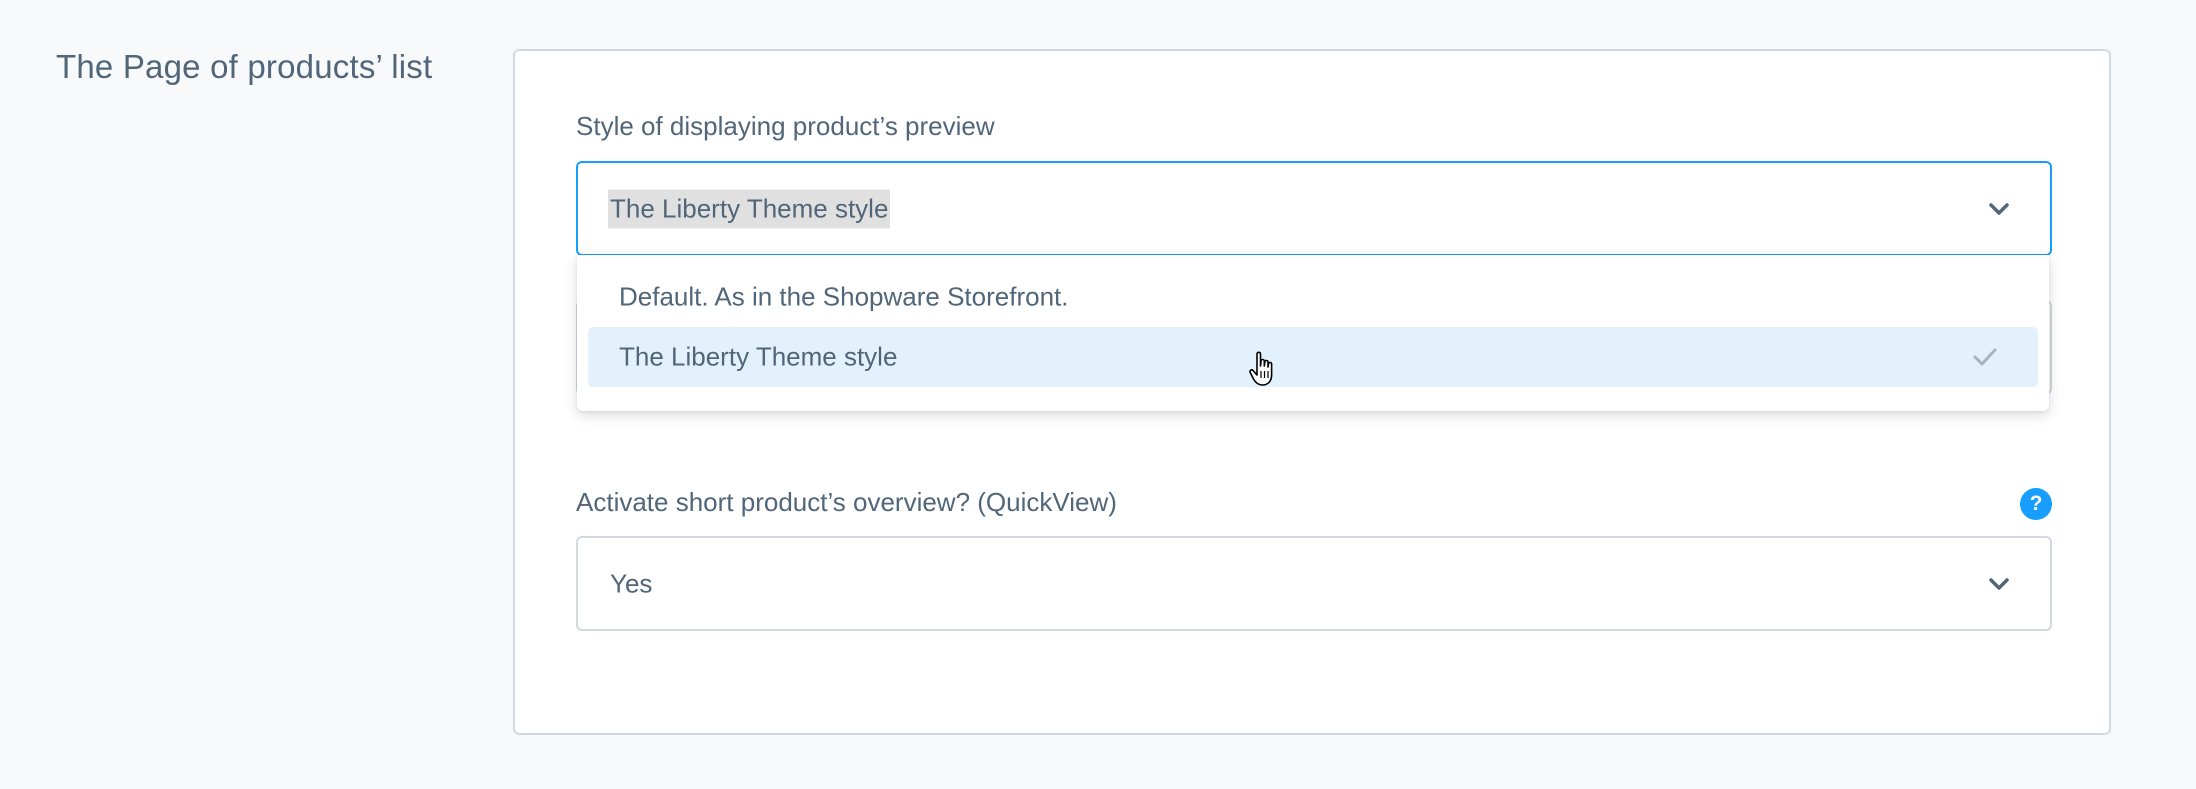 This screenshot has width=2196, height=789. Describe the element at coordinates (631, 583) in the screenshot. I see `quickview-selected-value: Yes` at that location.